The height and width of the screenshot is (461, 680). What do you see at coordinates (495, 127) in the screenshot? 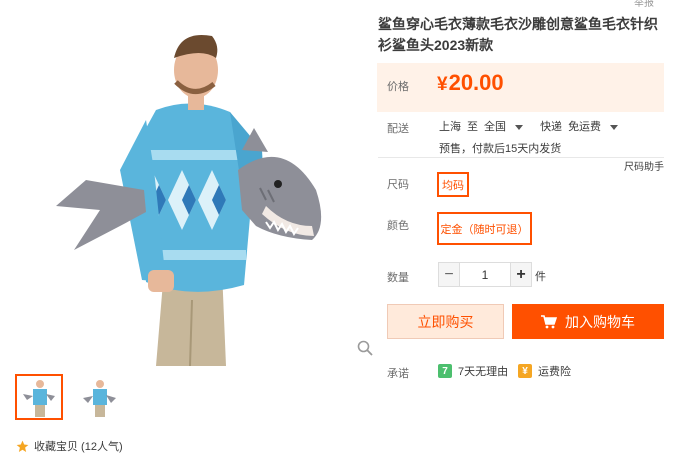
I see `ship-to: 全国` at bounding box center [495, 127].